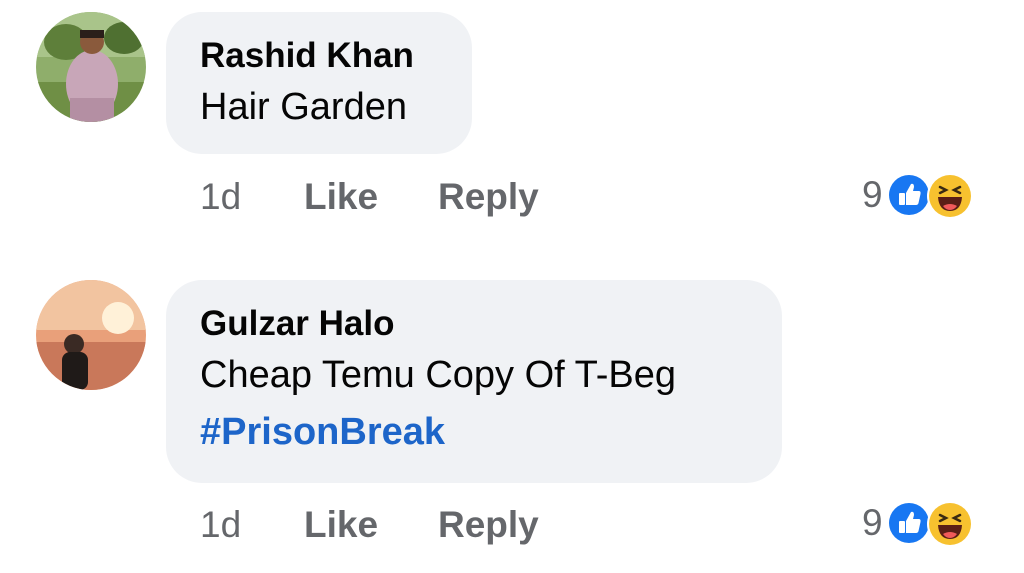  Describe the element at coordinates (474, 432) in the screenshot. I see `hashtag-link: #PrisonBreak` at that location.